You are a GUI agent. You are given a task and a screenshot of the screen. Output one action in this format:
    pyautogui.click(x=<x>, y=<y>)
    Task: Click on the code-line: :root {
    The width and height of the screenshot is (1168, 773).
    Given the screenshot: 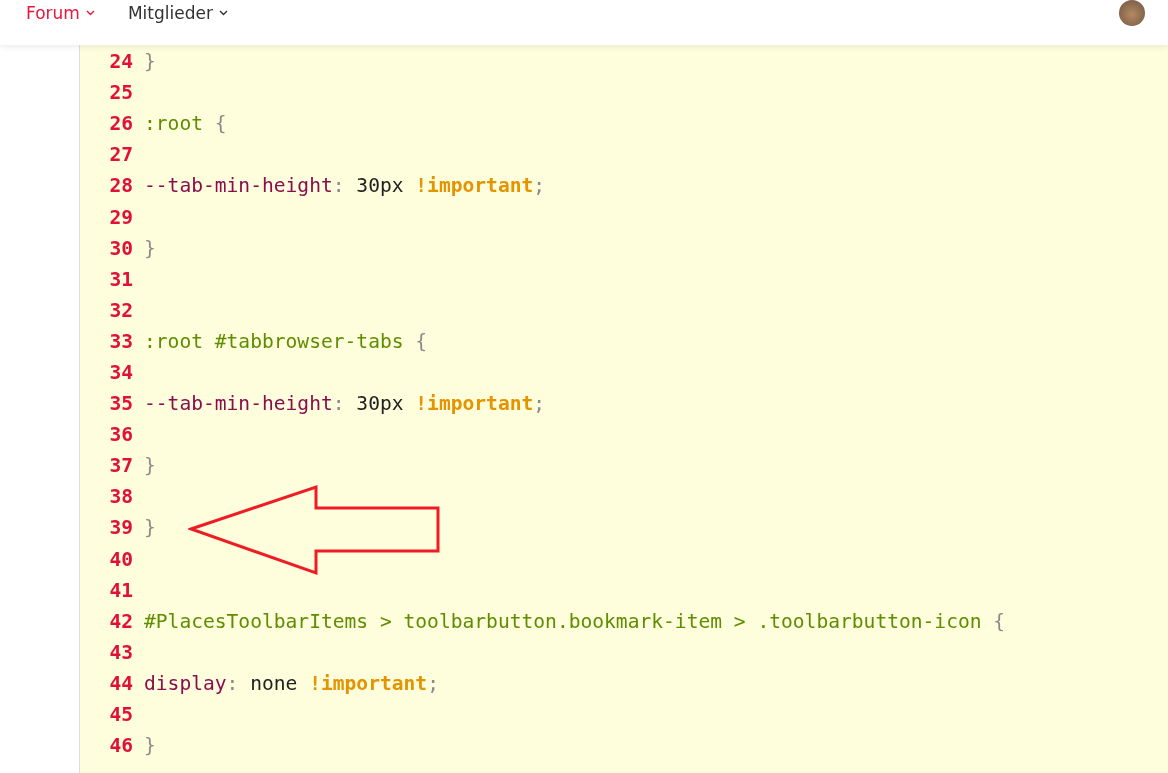 What is the action you would take?
    pyautogui.click(x=185, y=124)
    